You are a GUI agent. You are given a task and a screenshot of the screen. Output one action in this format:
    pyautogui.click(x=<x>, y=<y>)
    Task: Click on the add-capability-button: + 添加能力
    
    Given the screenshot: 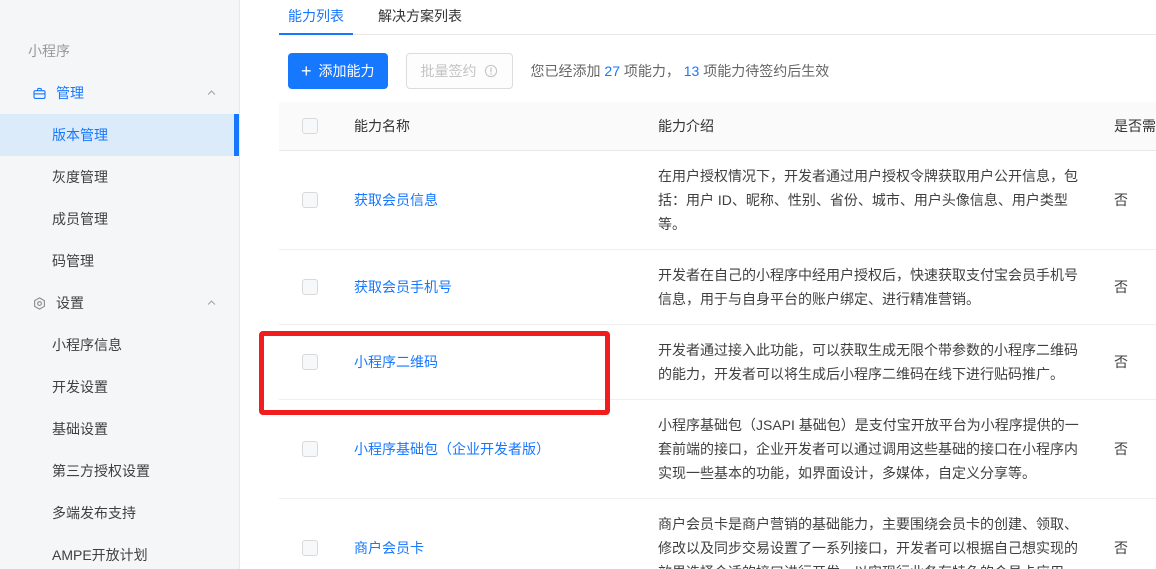 What is the action you would take?
    pyautogui.click(x=338, y=71)
    